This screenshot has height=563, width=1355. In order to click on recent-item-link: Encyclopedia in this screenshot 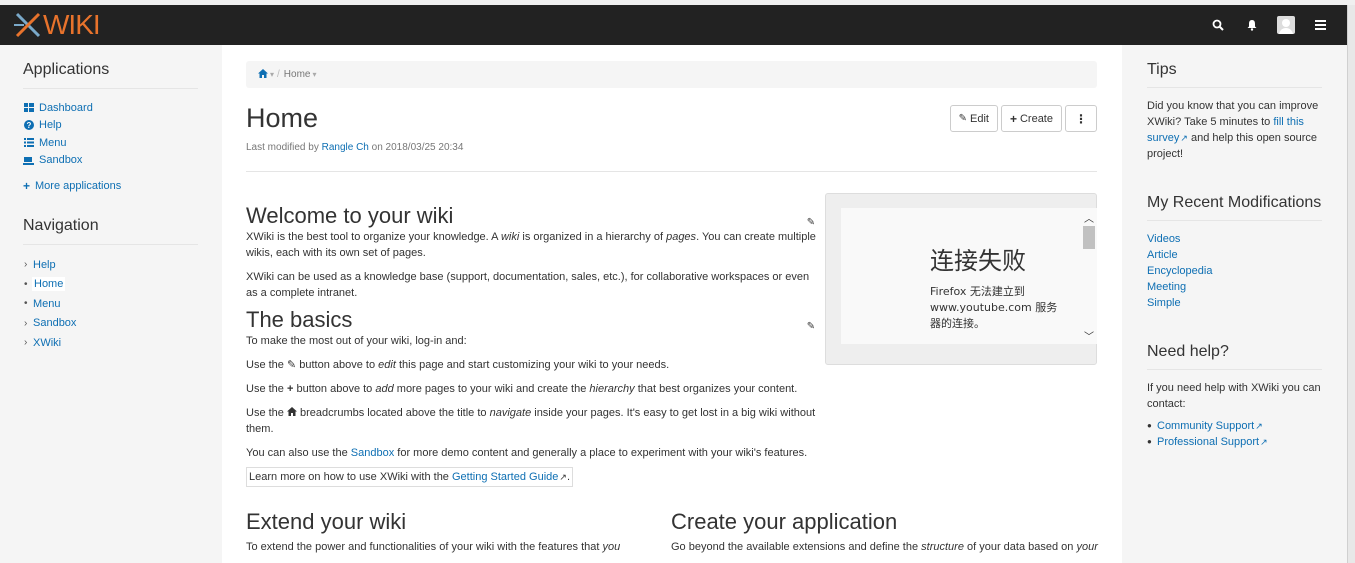, I will do `click(1179, 271)`.